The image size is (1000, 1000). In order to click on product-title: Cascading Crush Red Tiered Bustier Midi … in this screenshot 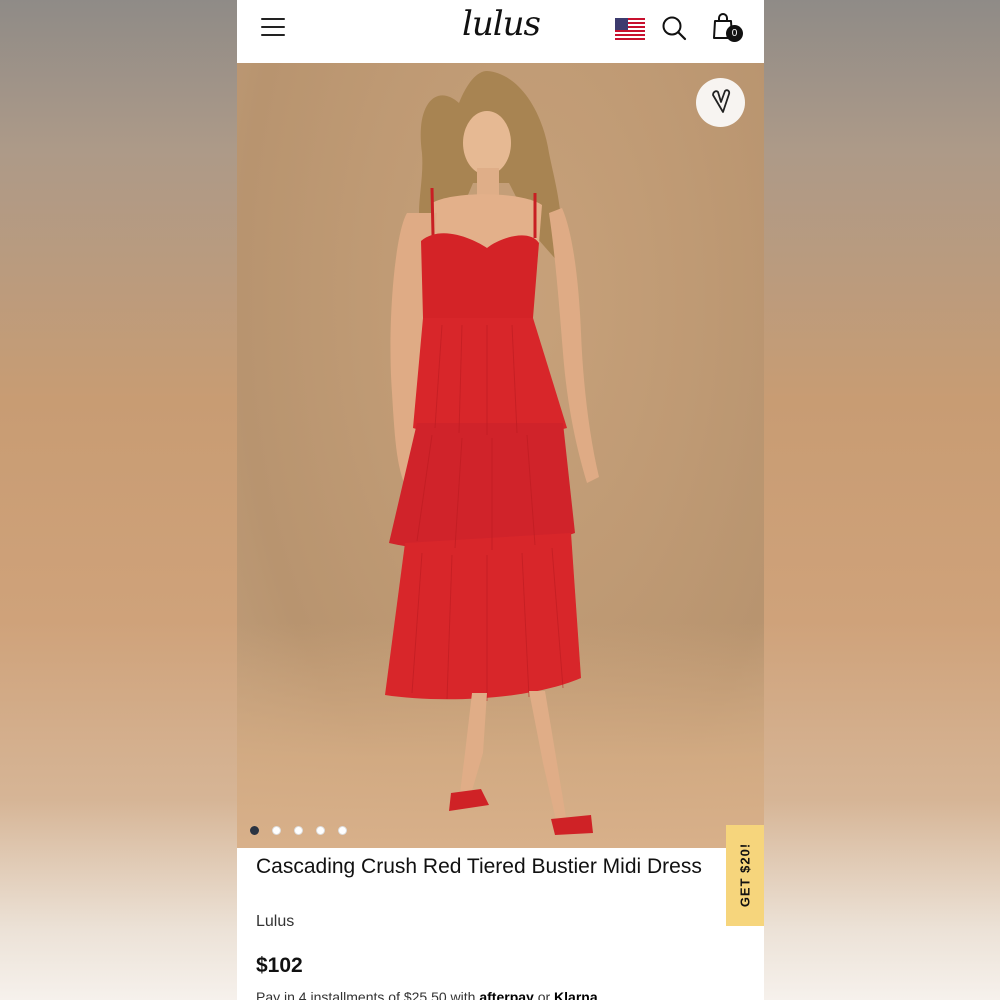, I will do `click(479, 866)`.